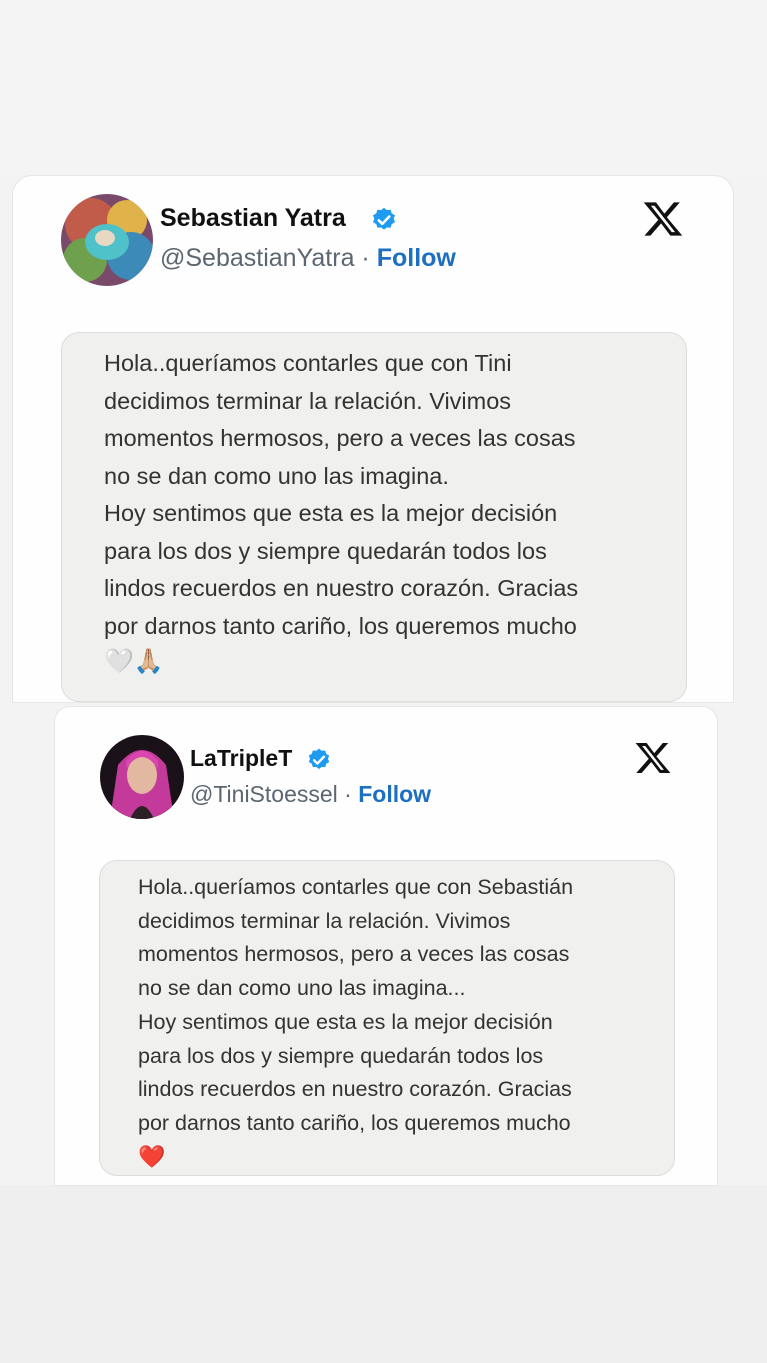 The width and height of the screenshot is (767, 1363). What do you see at coordinates (152, 1156) in the screenshot?
I see `tweet-emojis: ❤️` at bounding box center [152, 1156].